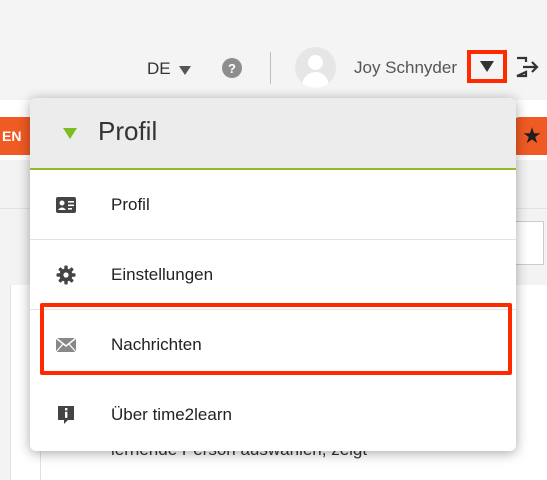 This screenshot has height=480, width=547. I want to click on menu-item-einstellungen: Einstellungen, so click(273, 275).